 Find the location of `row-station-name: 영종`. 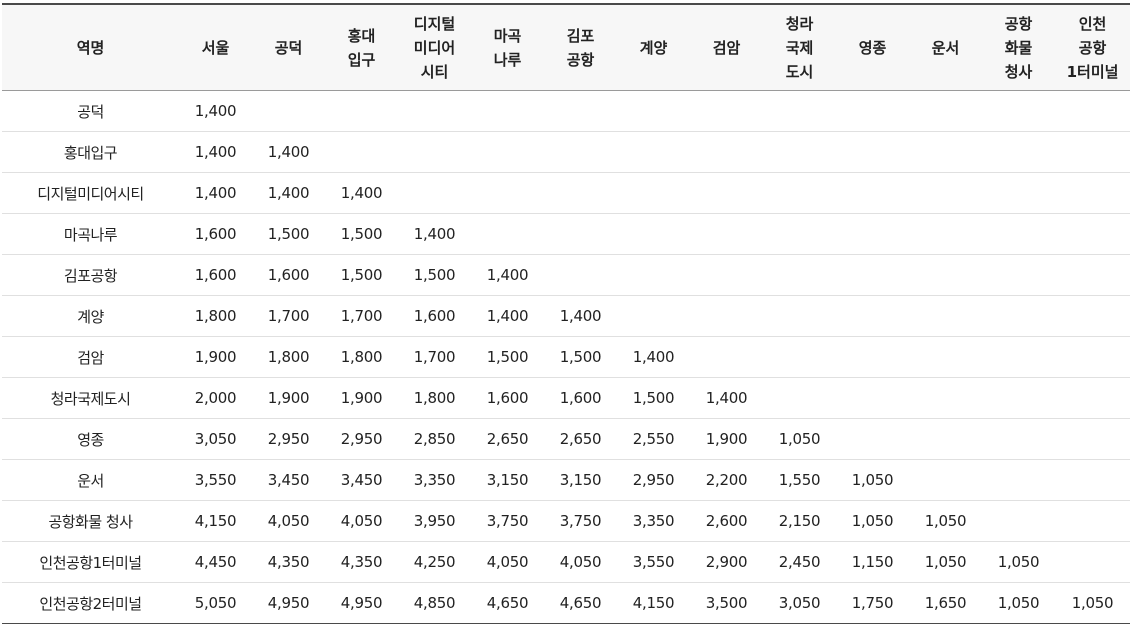

row-station-name: 영종 is located at coordinates (90, 439).